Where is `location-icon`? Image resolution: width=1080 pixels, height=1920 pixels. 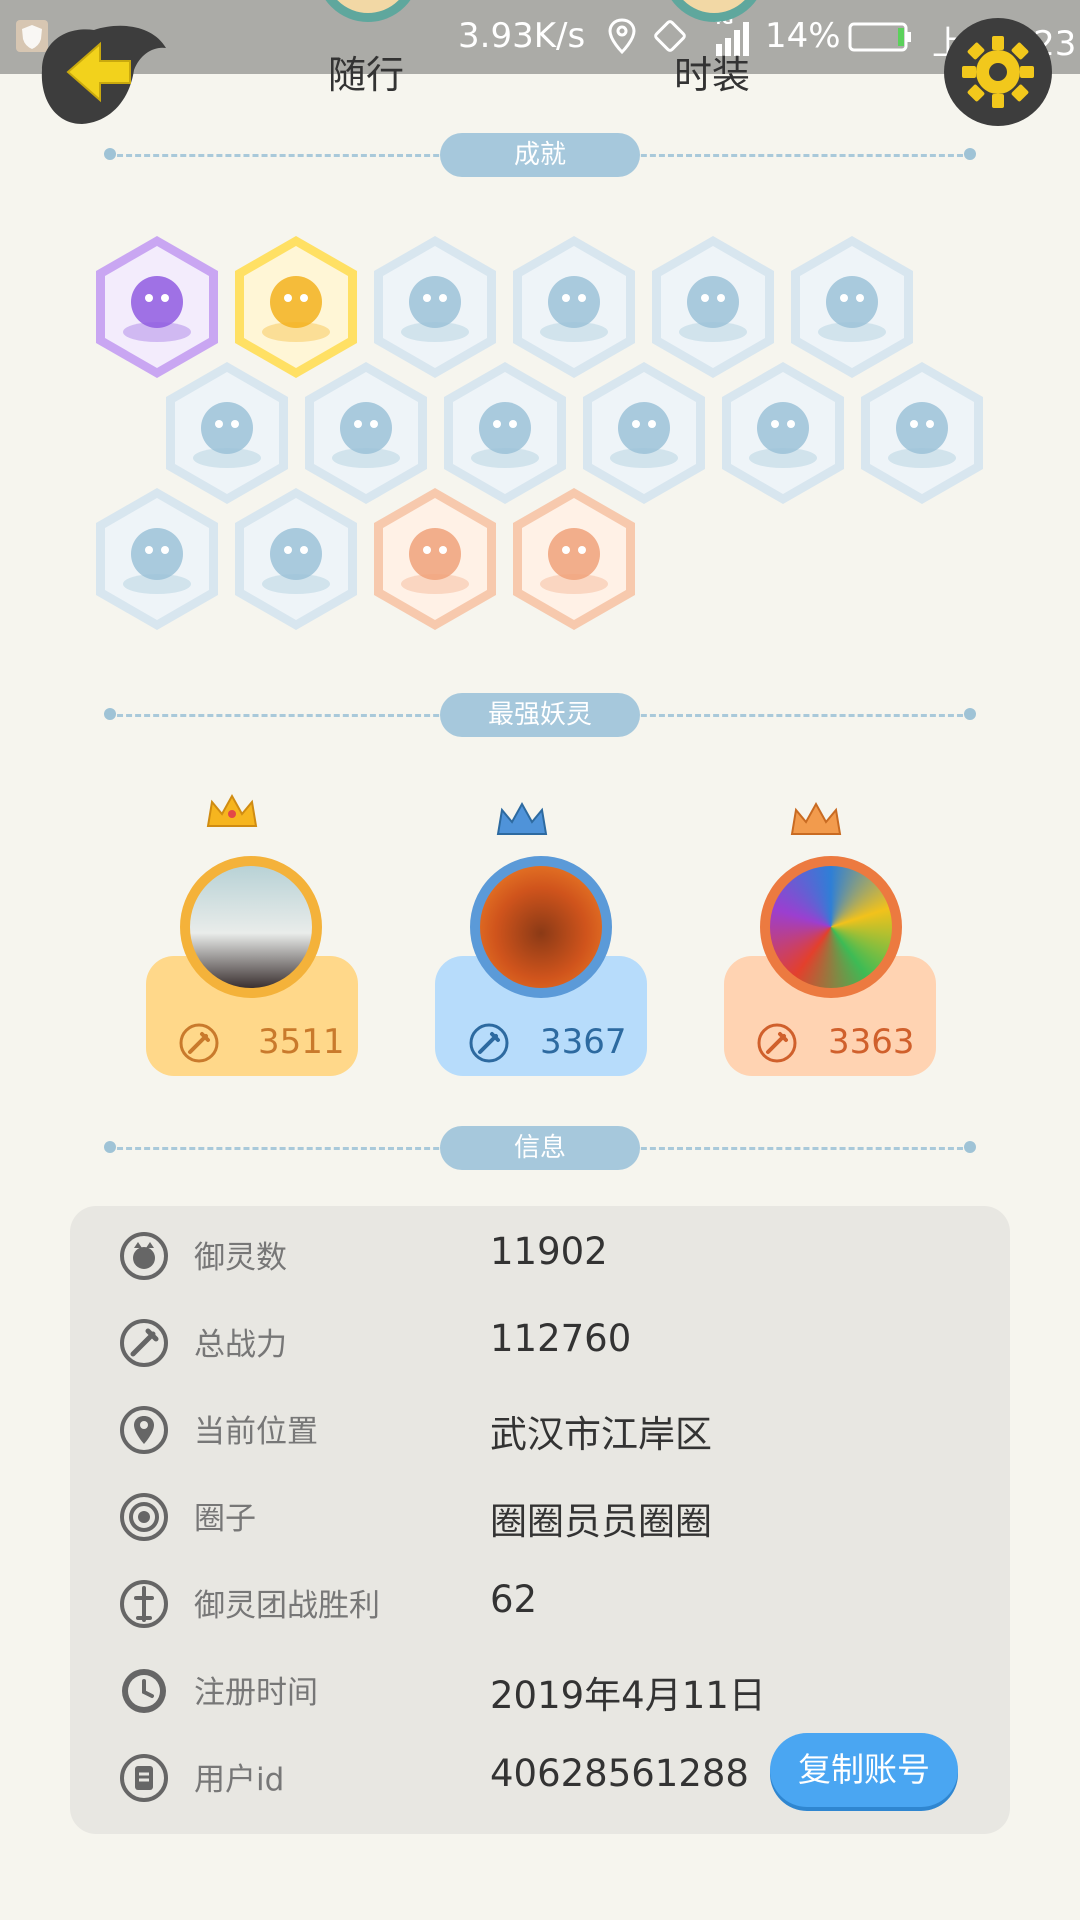
location-icon is located at coordinates (144, 1430).